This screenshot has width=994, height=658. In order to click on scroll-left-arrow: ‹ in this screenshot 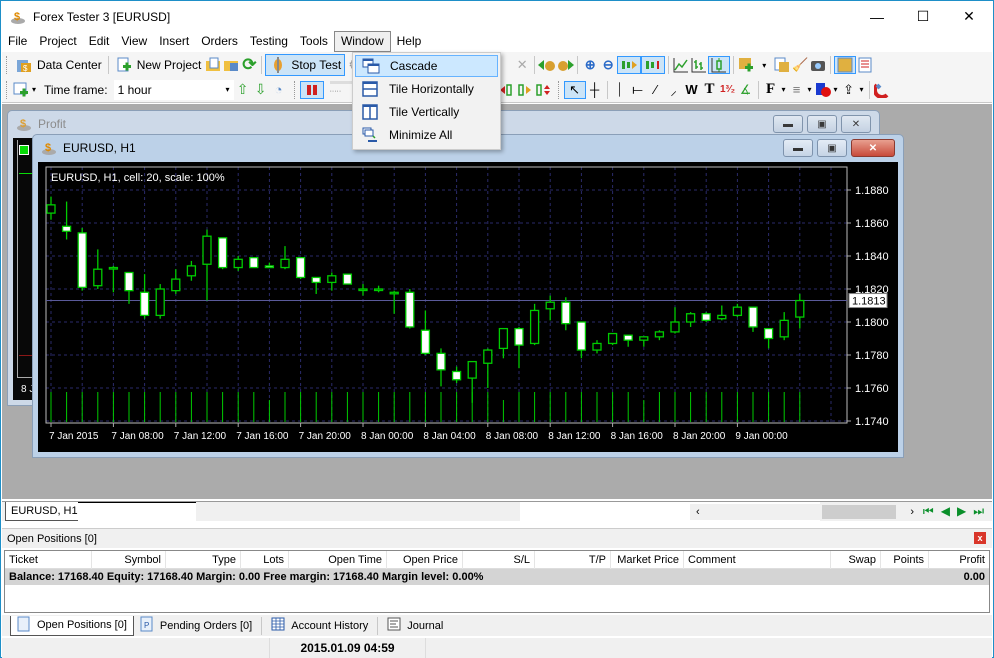, I will do `click(698, 512)`.